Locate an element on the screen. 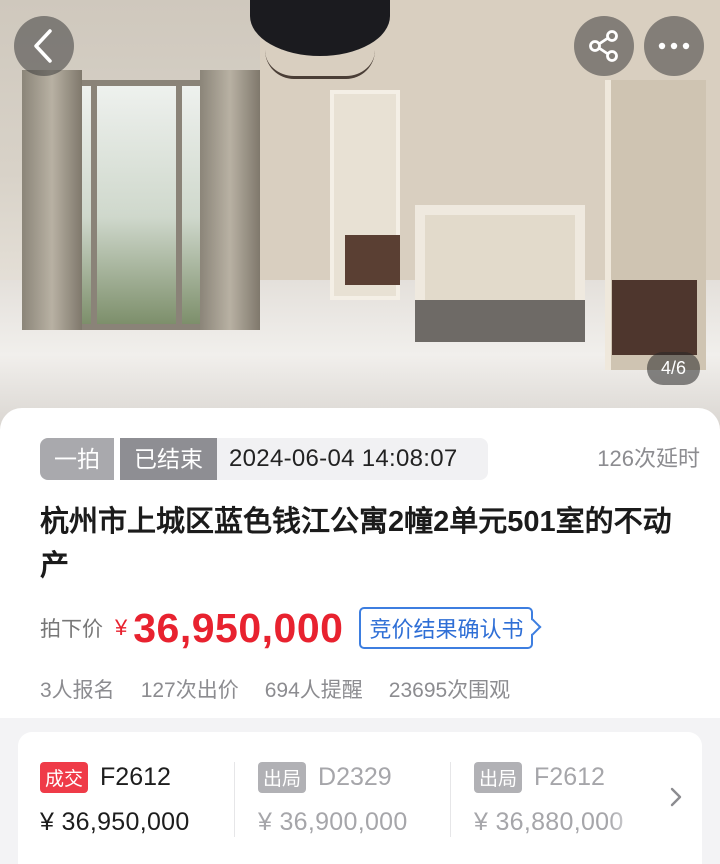  more-button is located at coordinates (674, 46).